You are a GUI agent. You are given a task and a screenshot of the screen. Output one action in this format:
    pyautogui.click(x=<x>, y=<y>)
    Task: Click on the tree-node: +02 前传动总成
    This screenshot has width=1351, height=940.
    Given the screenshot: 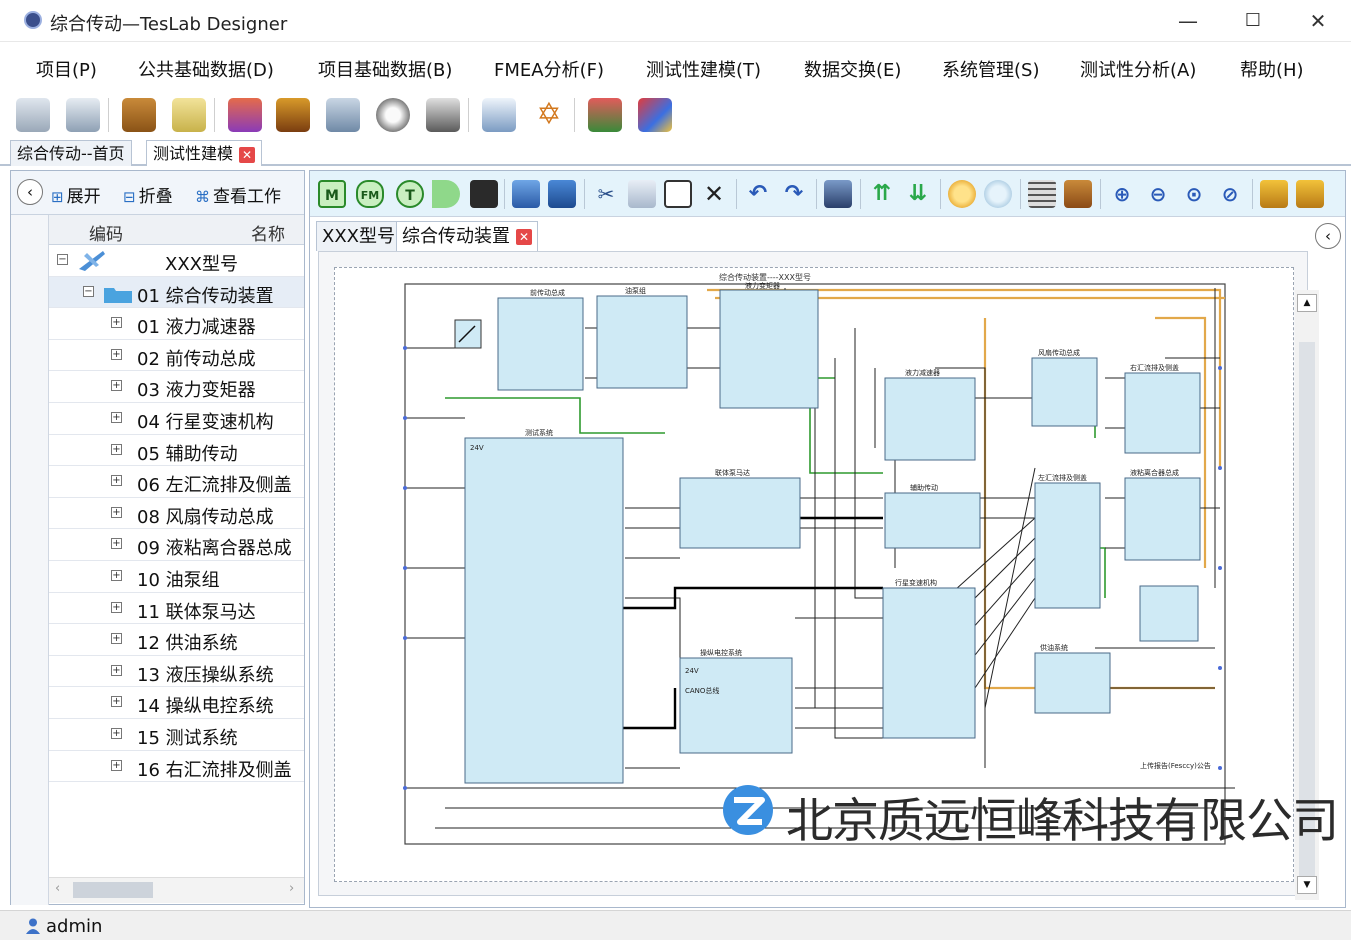 What is the action you would take?
    pyautogui.click(x=176, y=356)
    